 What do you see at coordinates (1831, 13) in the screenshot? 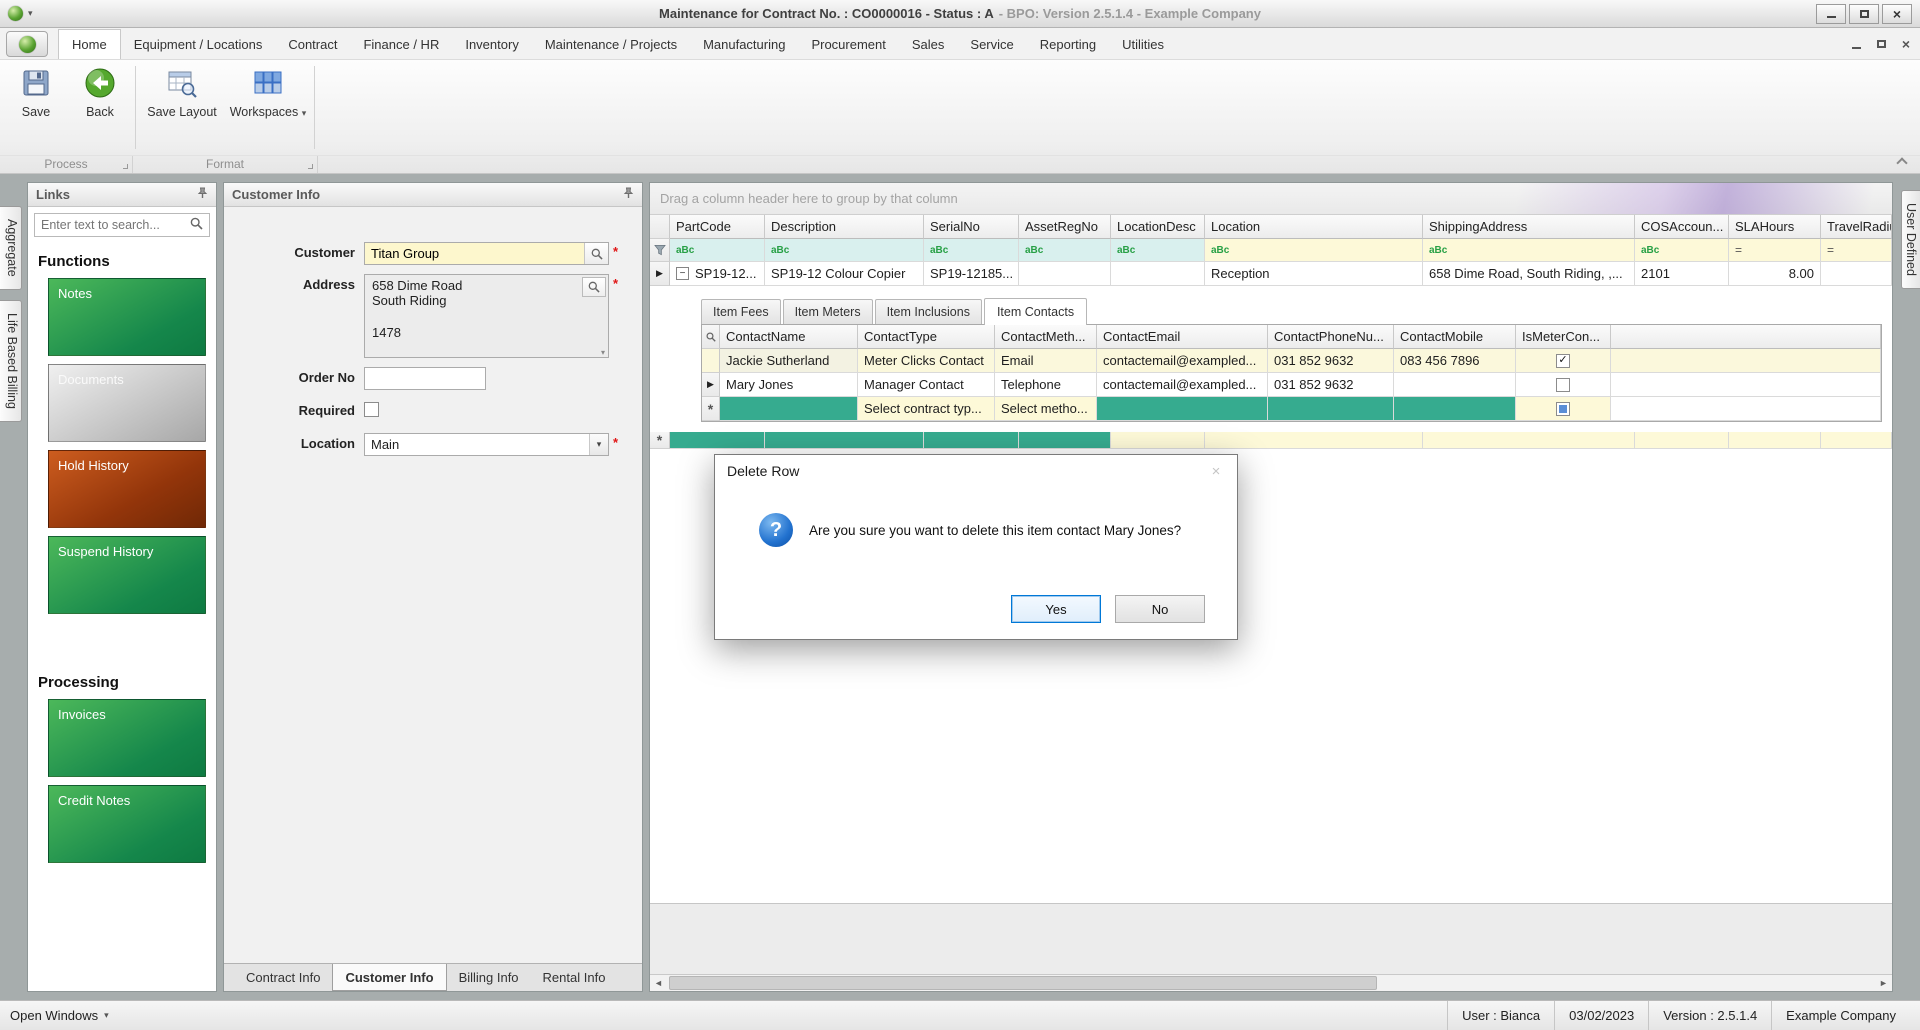
I see `minimize-button` at bounding box center [1831, 13].